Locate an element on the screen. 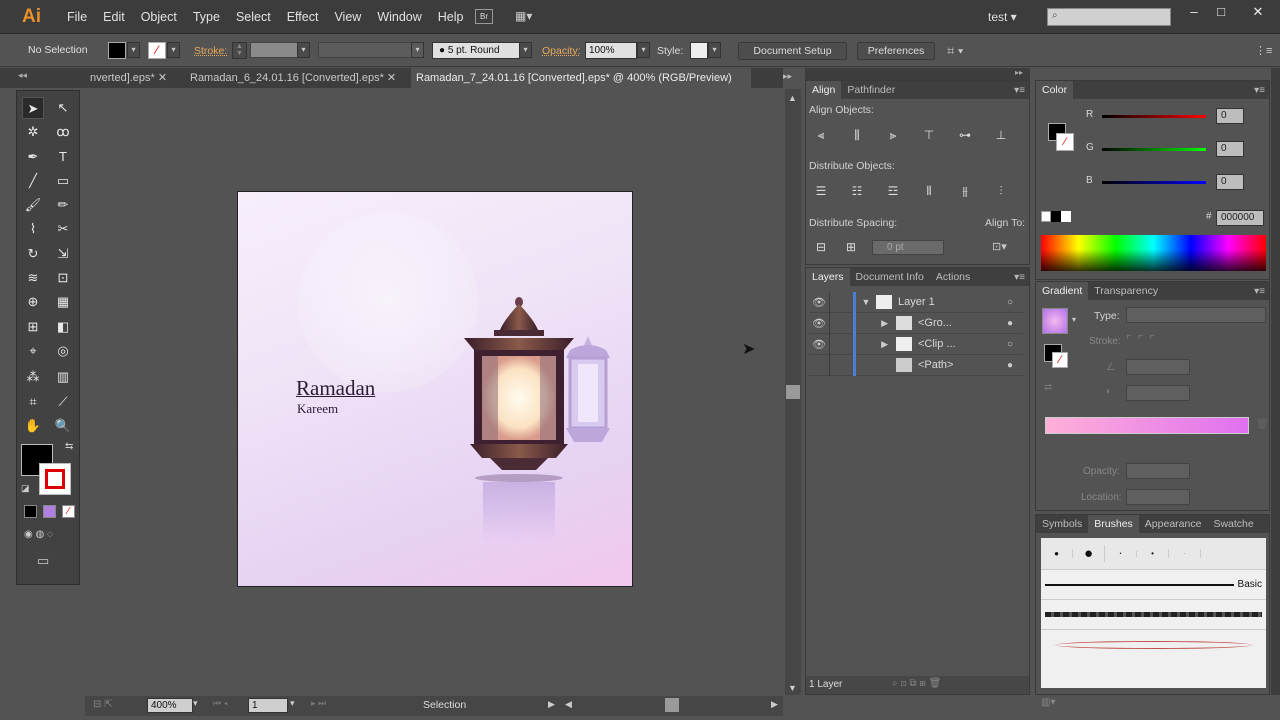  expand-triangle-icon: ▶ is located at coordinates (876, 323).